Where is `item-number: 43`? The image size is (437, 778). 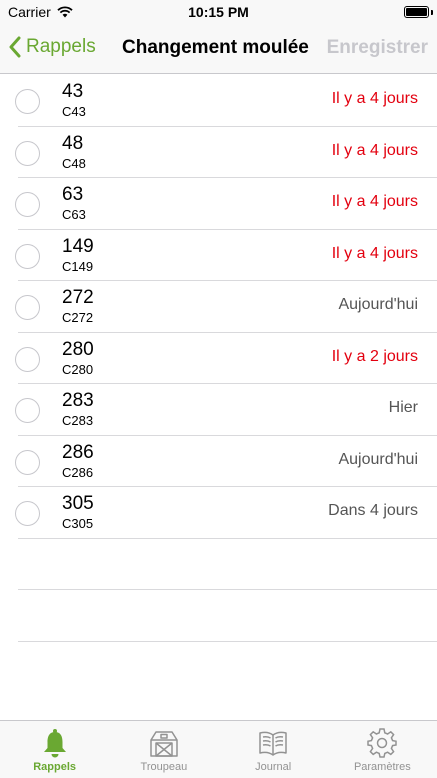
item-number: 43 is located at coordinates (73, 91).